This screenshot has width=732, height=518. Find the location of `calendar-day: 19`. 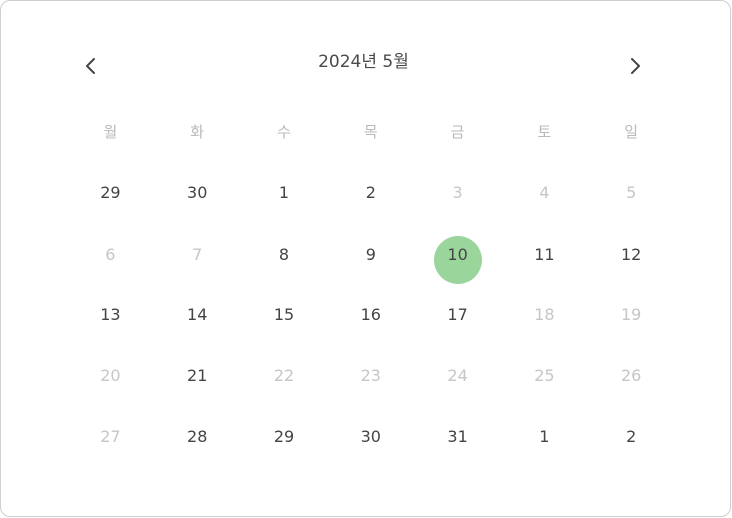

calendar-day: 19 is located at coordinates (631, 315).